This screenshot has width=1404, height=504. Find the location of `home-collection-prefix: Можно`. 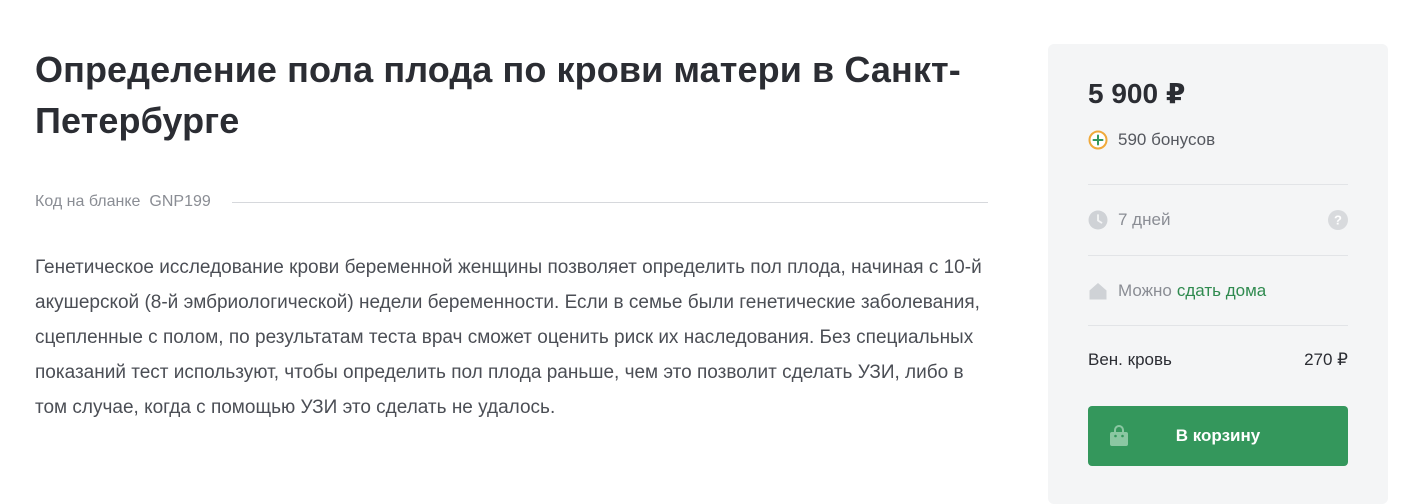

home-collection-prefix: Можно is located at coordinates (1145, 290).